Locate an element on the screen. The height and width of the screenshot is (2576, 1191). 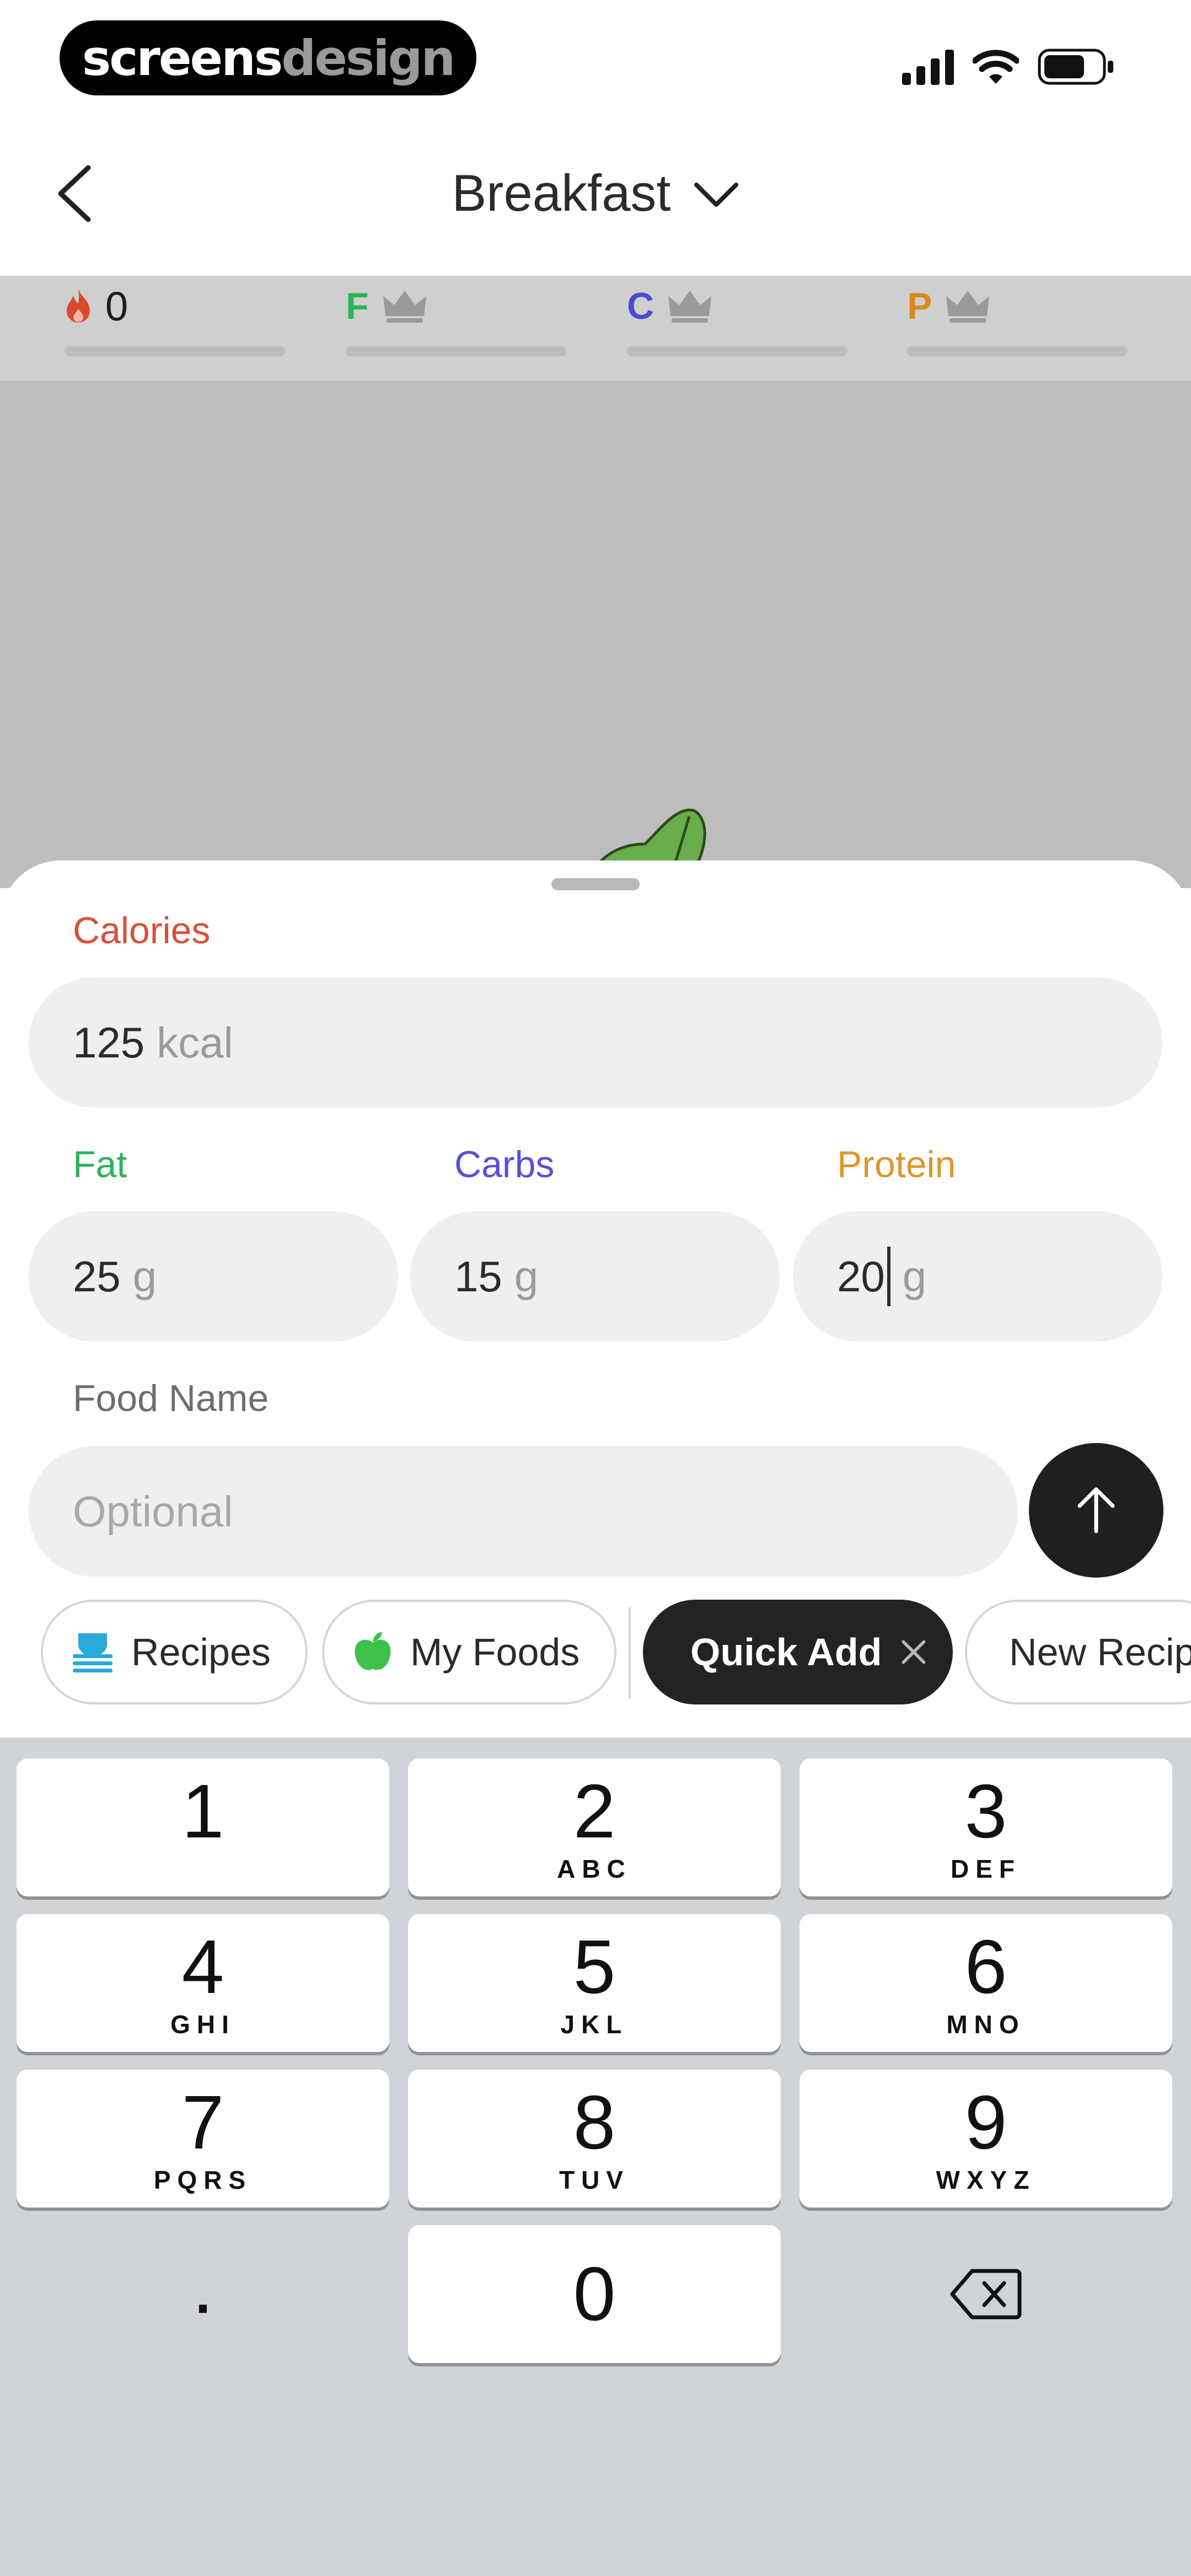
key-4: 4 GHI is located at coordinates (203, 1983).